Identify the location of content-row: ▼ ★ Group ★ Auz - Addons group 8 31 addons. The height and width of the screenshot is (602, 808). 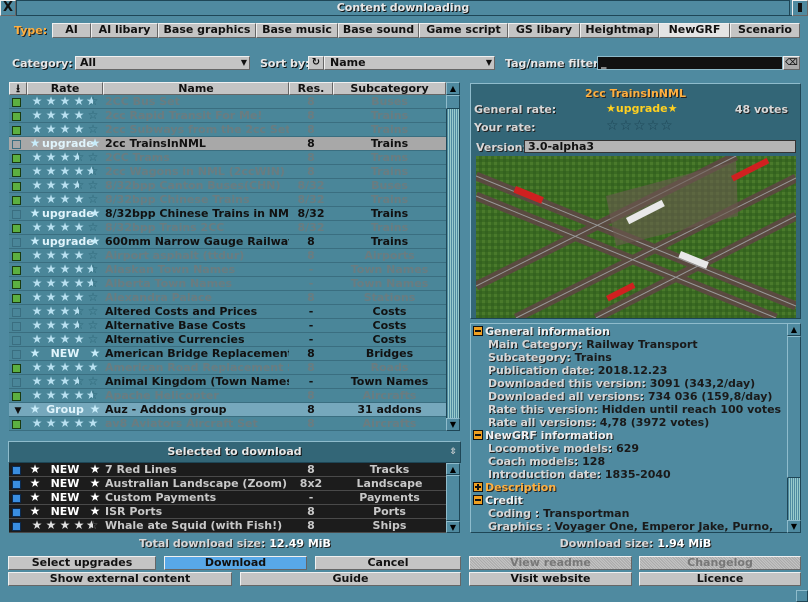
(227, 410).